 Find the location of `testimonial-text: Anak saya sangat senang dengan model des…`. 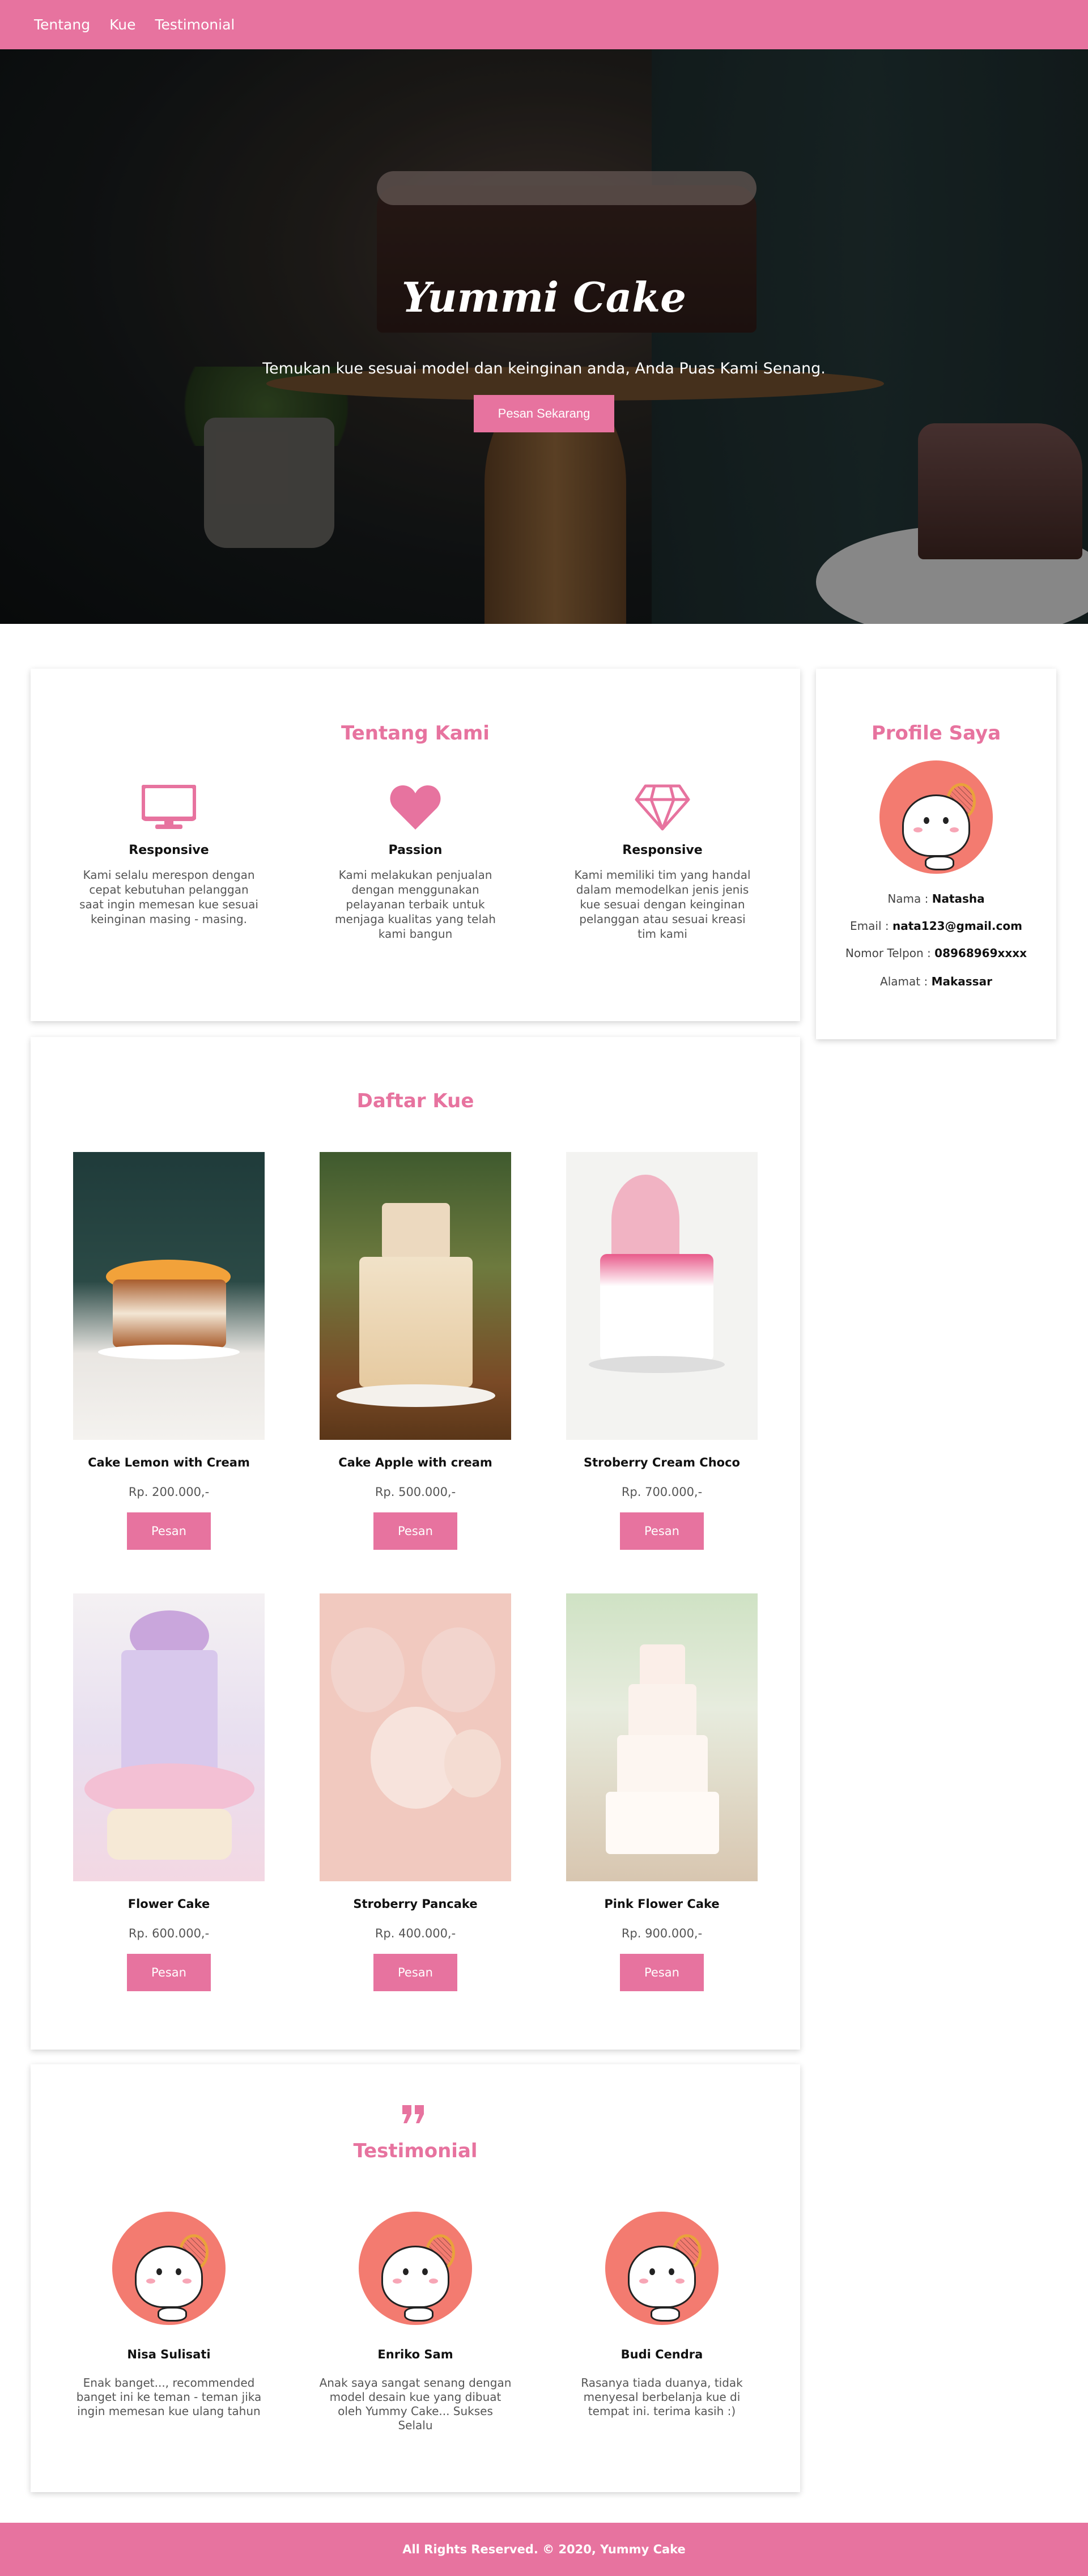

testimonial-text: Anak saya sangat senang dengan model des… is located at coordinates (415, 2404).